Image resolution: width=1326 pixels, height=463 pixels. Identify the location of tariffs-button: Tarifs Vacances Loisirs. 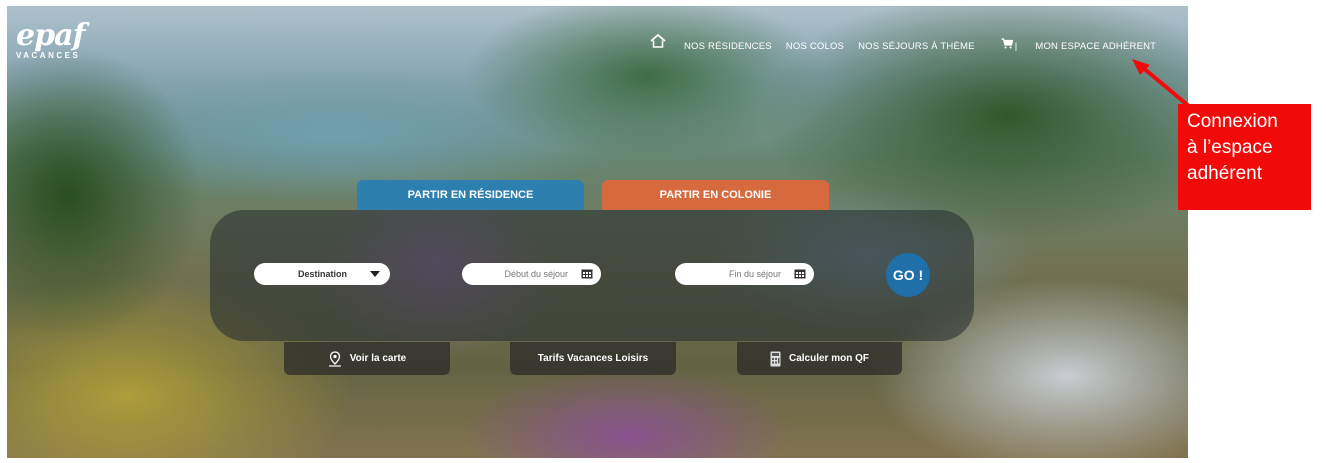
(593, 358).